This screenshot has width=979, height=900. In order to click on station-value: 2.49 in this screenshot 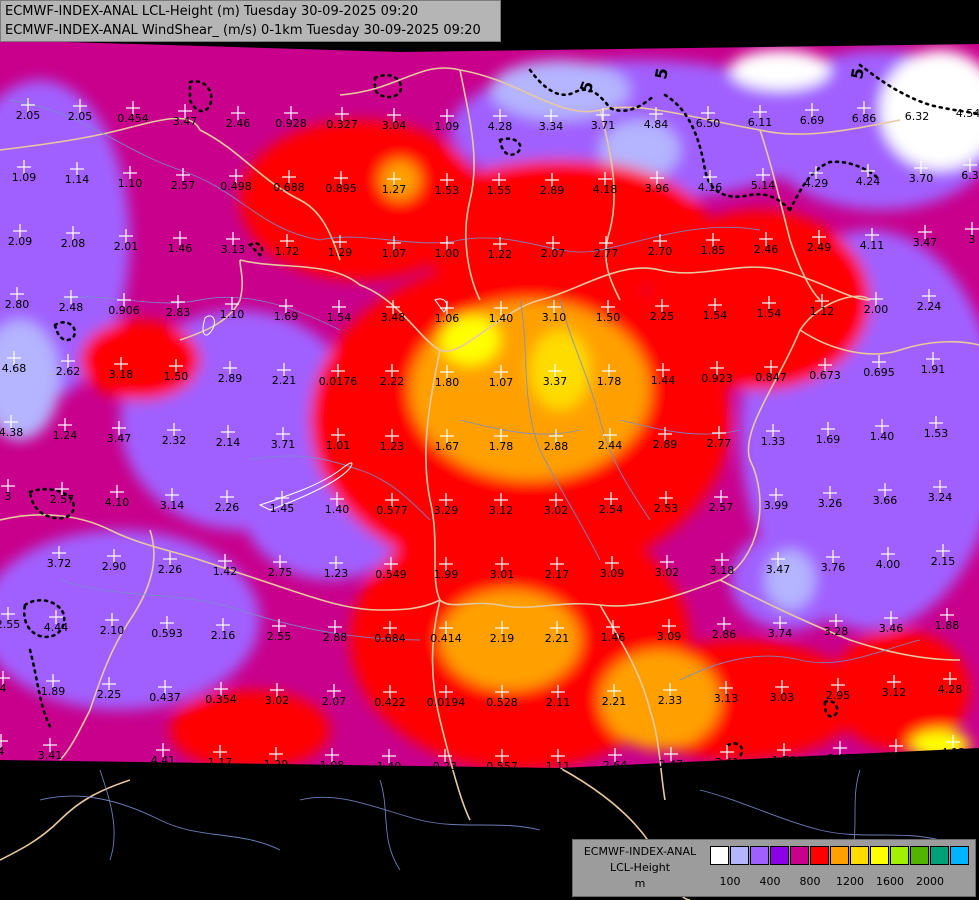, I will do `click(819, 247)`.